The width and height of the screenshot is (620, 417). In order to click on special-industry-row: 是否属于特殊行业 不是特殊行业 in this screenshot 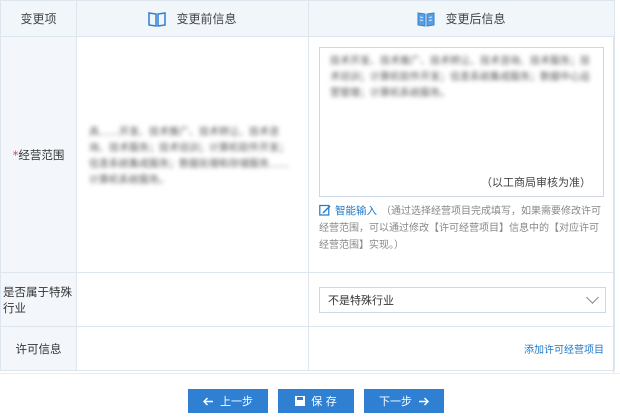, I will do `click(307, 299)`.